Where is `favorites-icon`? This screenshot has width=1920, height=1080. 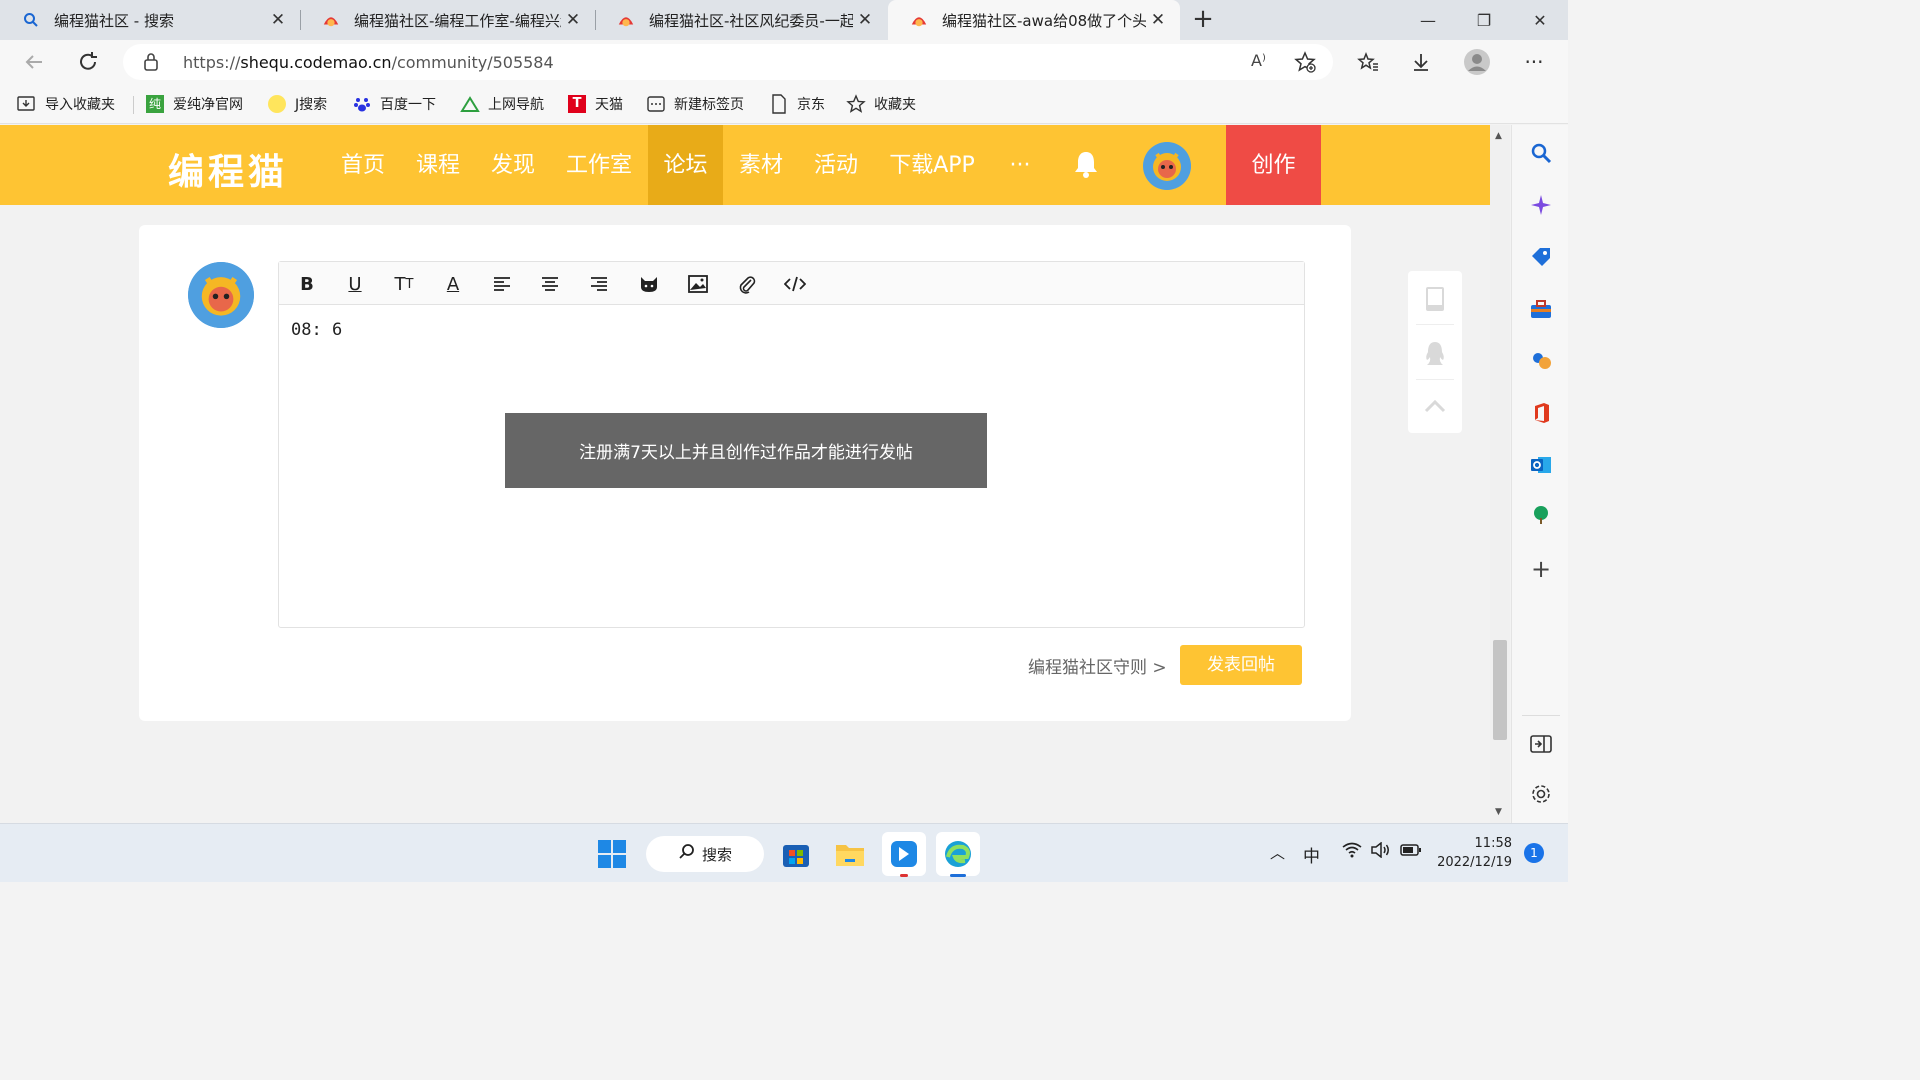
favorites-icon is located at coordinates (1368, 62).